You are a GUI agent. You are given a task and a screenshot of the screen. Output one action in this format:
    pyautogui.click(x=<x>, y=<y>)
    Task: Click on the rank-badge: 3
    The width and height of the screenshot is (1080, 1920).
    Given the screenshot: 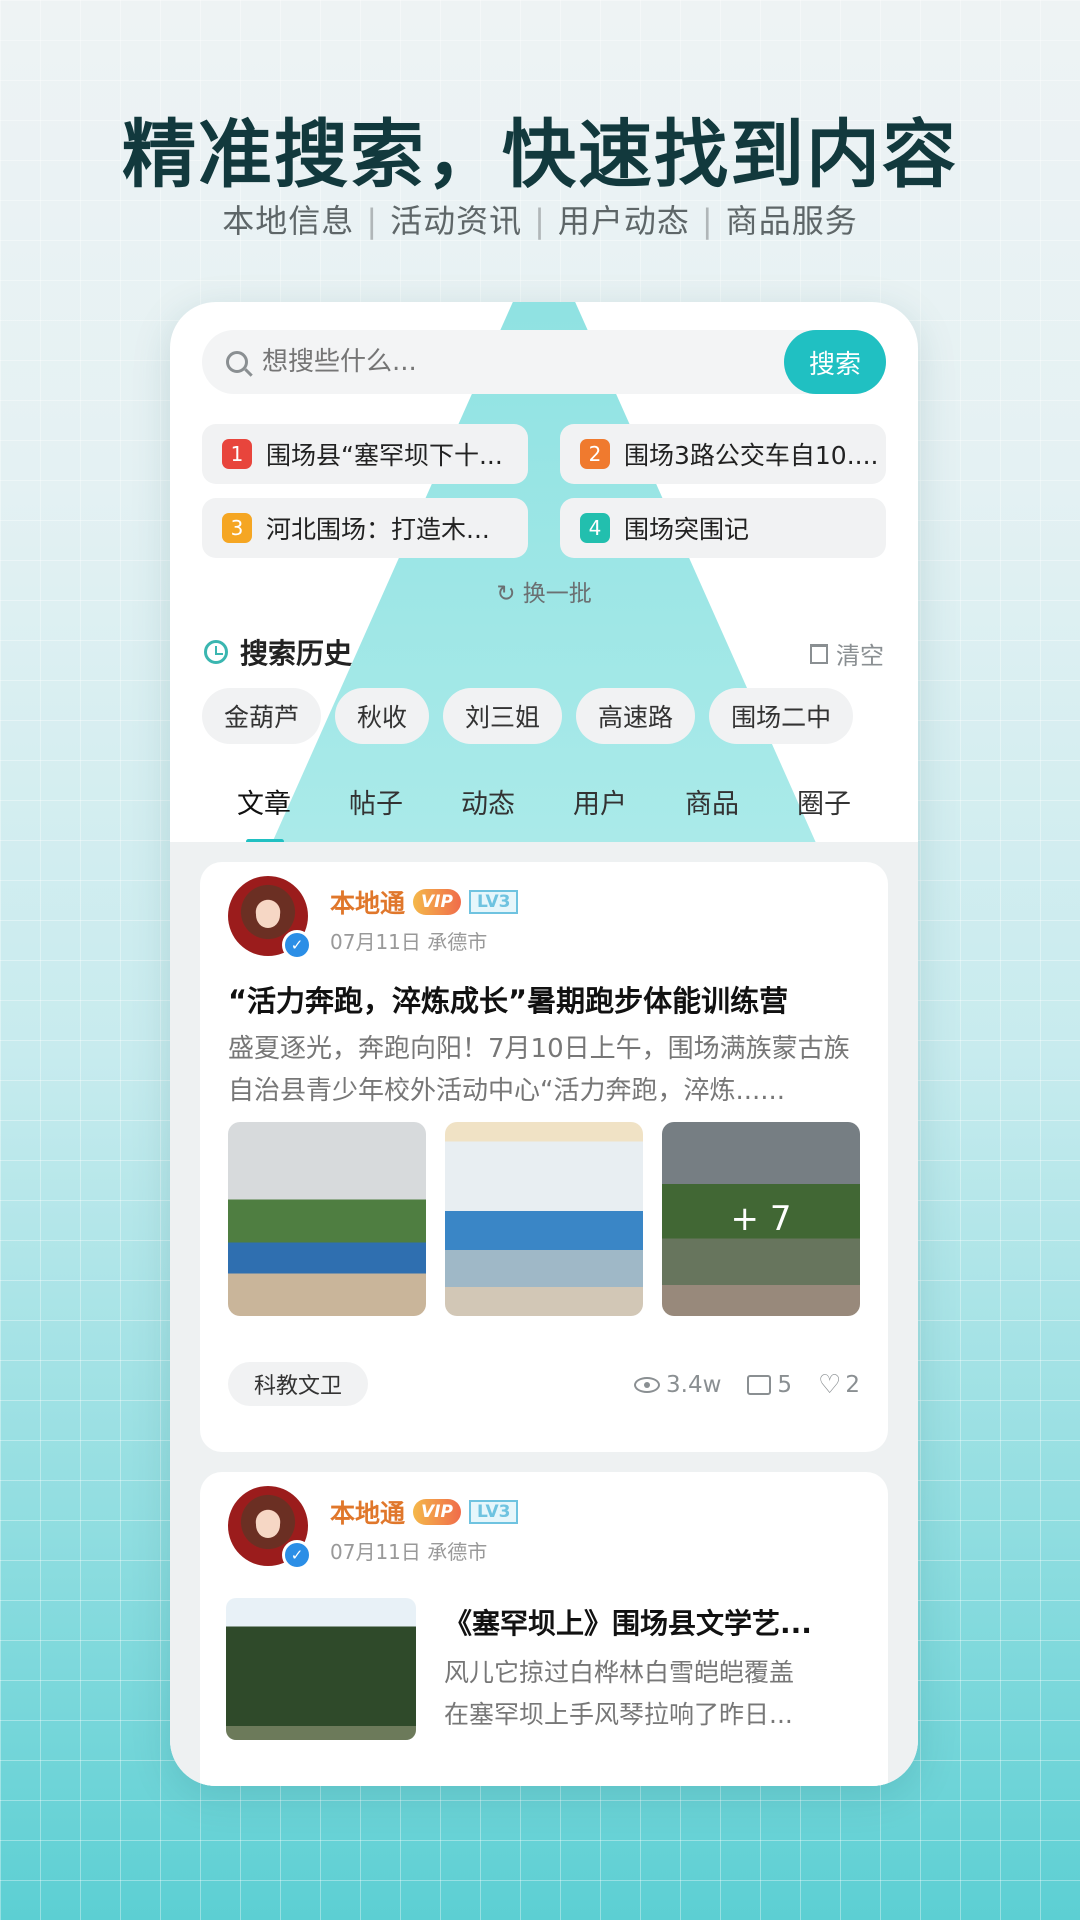 What is the action you would take?
    pyautogui.click(x=237, y=528)
    